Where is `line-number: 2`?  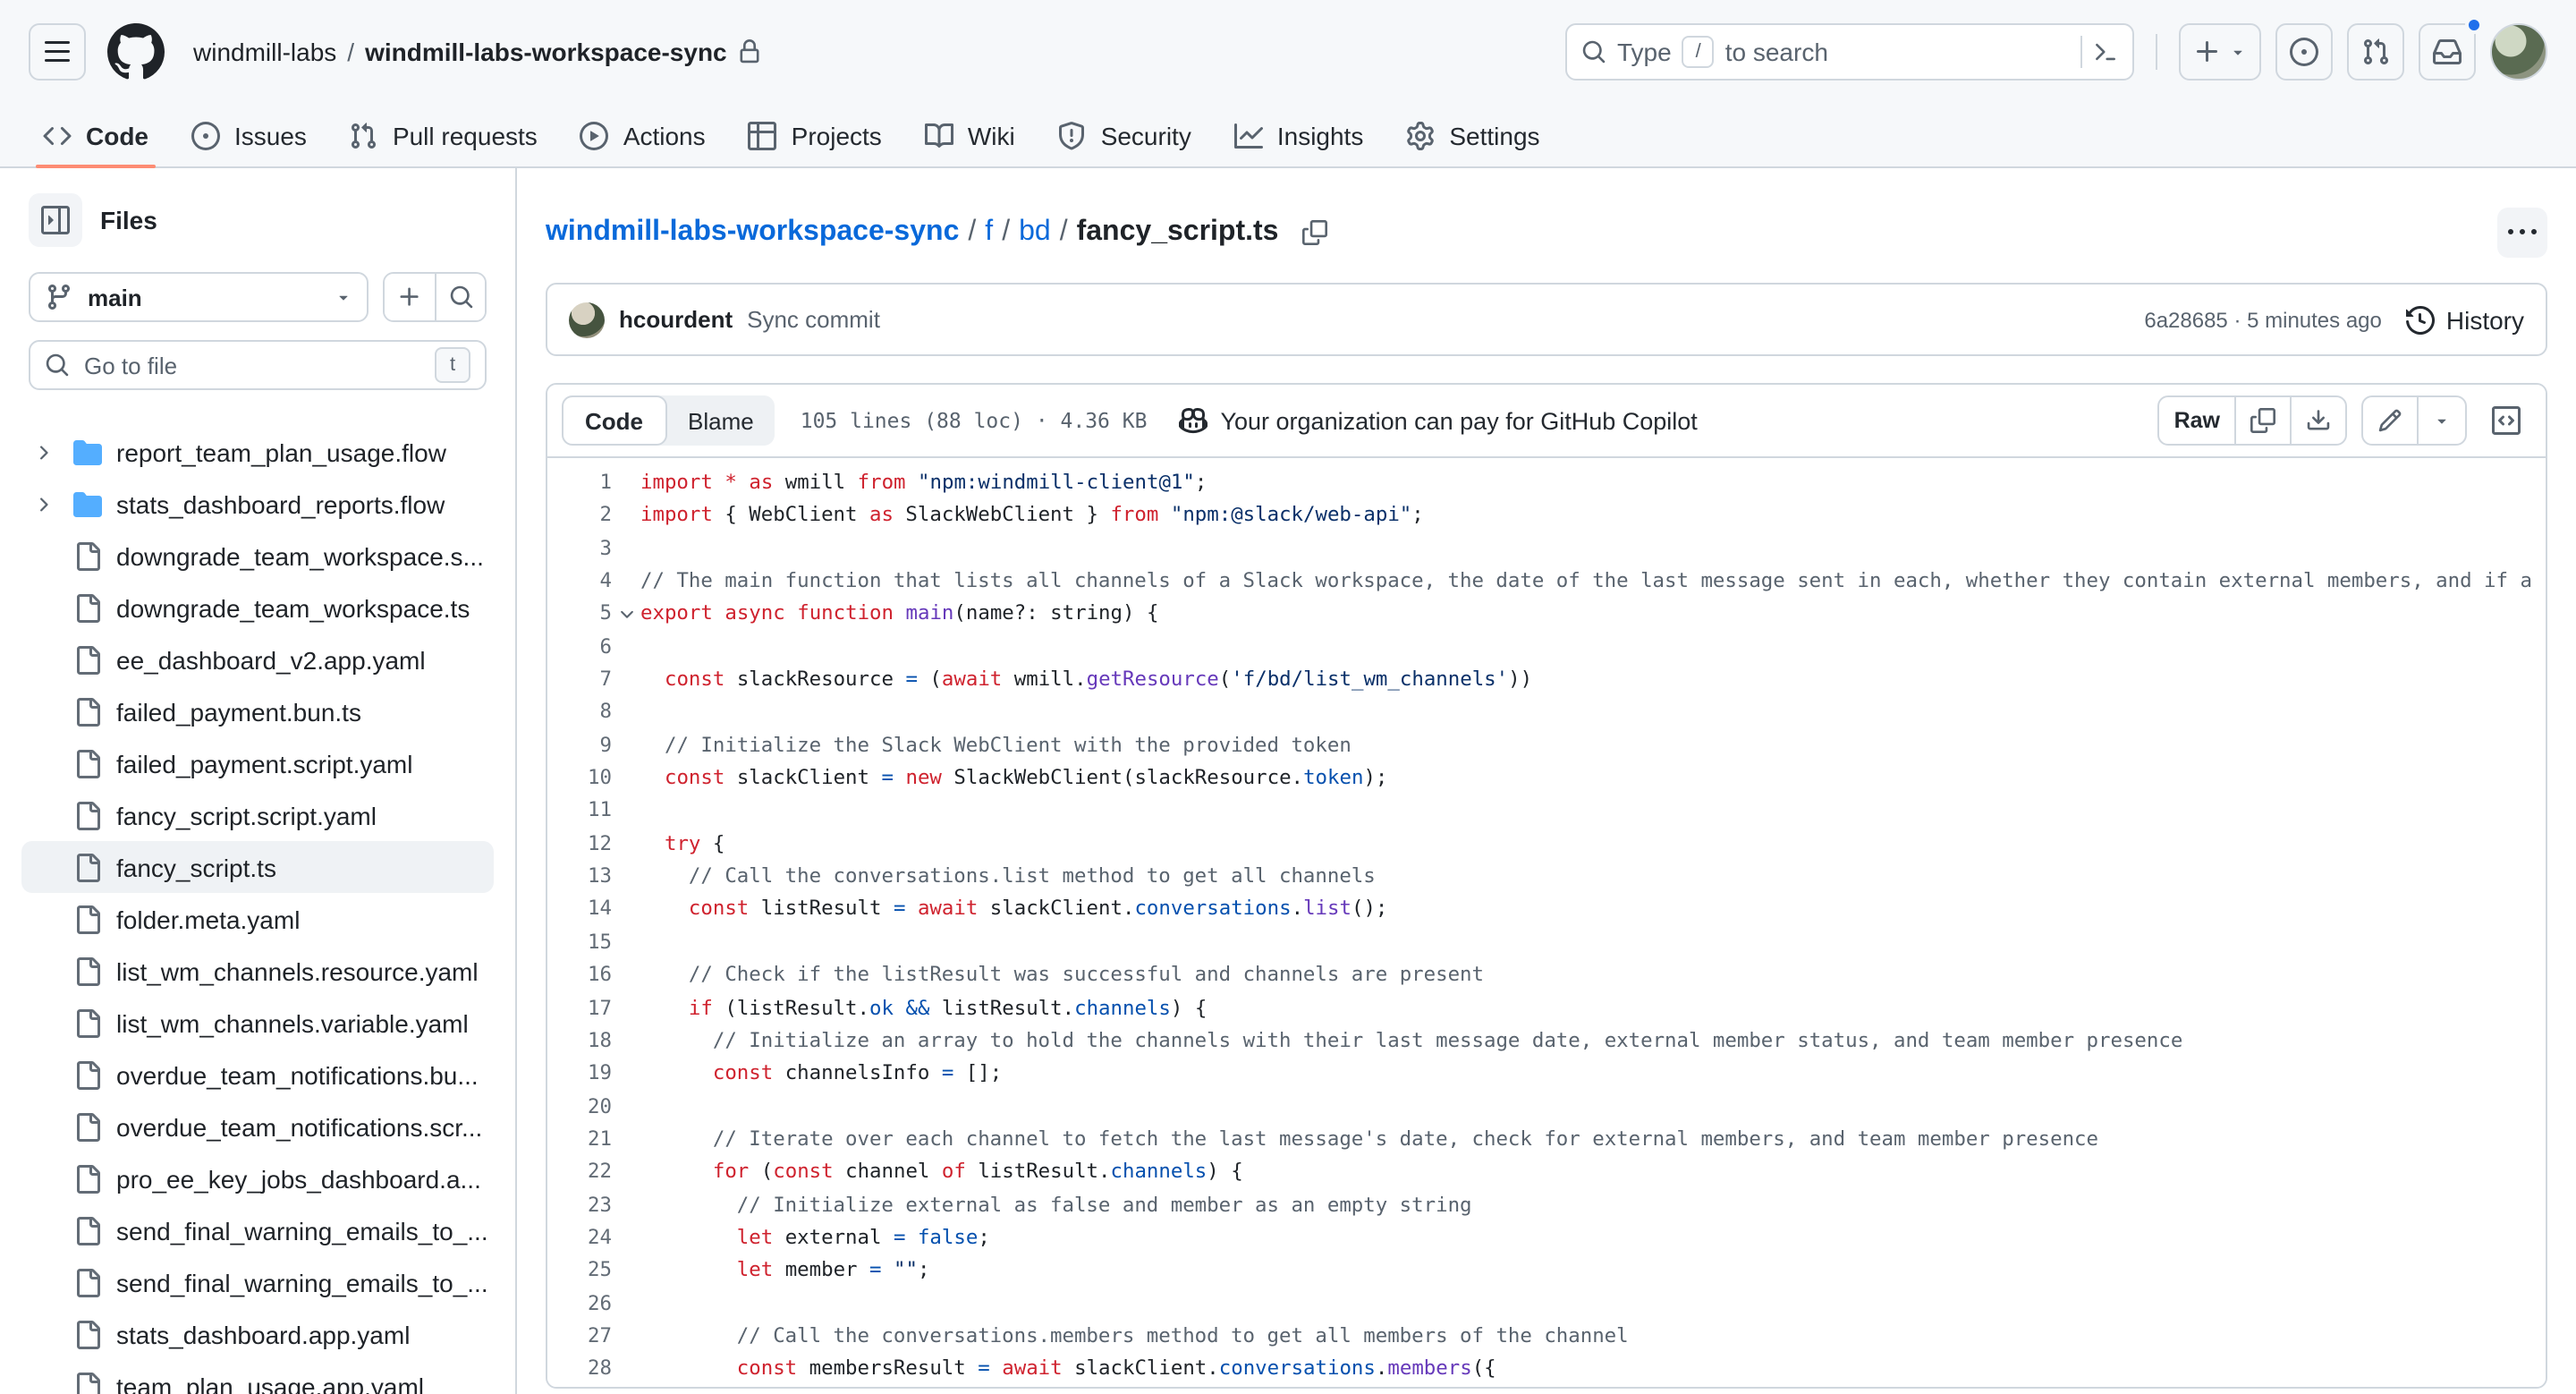 line-number: 2 is located at coordinates (580, 516).